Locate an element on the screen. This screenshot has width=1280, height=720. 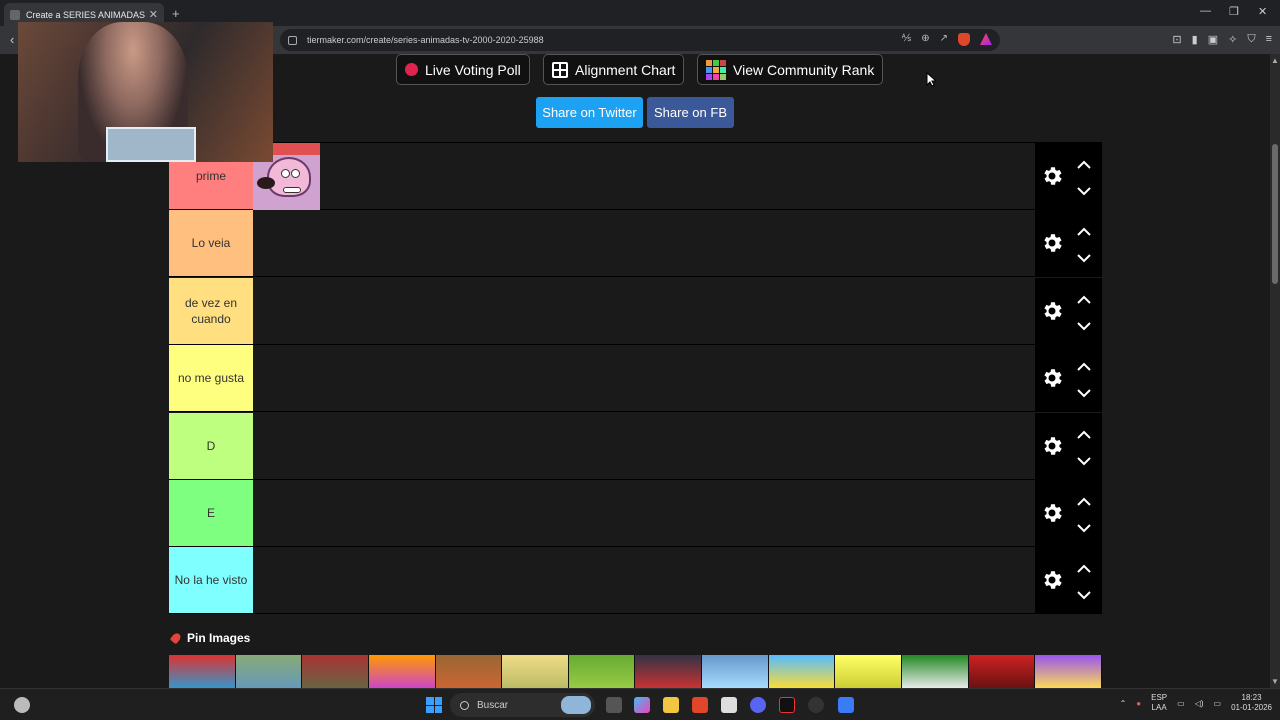
translate-icon: ⅍ is located at coordinates (906, 39).